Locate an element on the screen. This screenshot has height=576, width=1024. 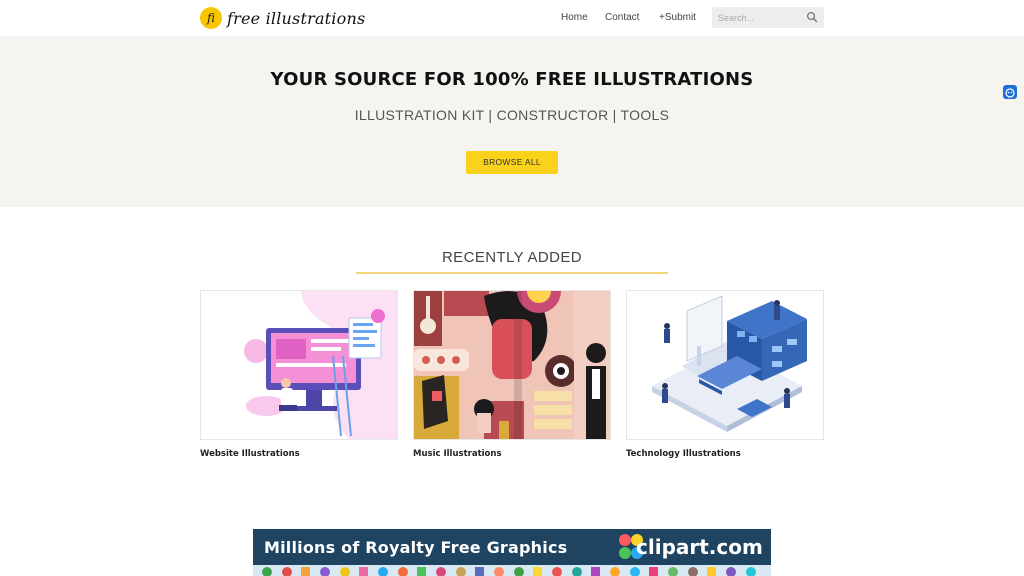
card-music-illustrations is located at coordinates (512, 365).